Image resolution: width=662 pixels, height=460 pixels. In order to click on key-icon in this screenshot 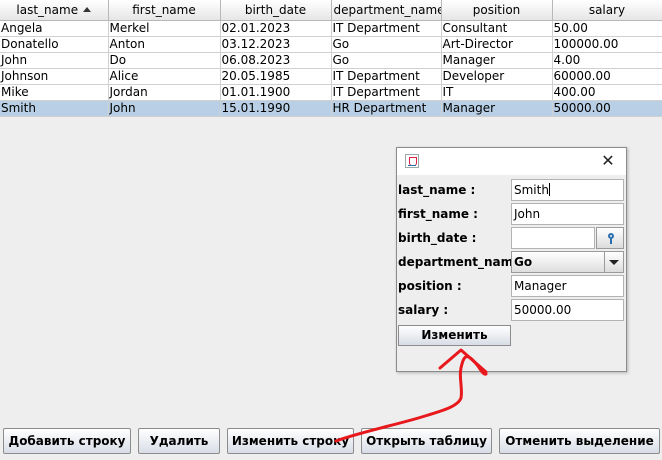, I will do `click(611, 238)`.